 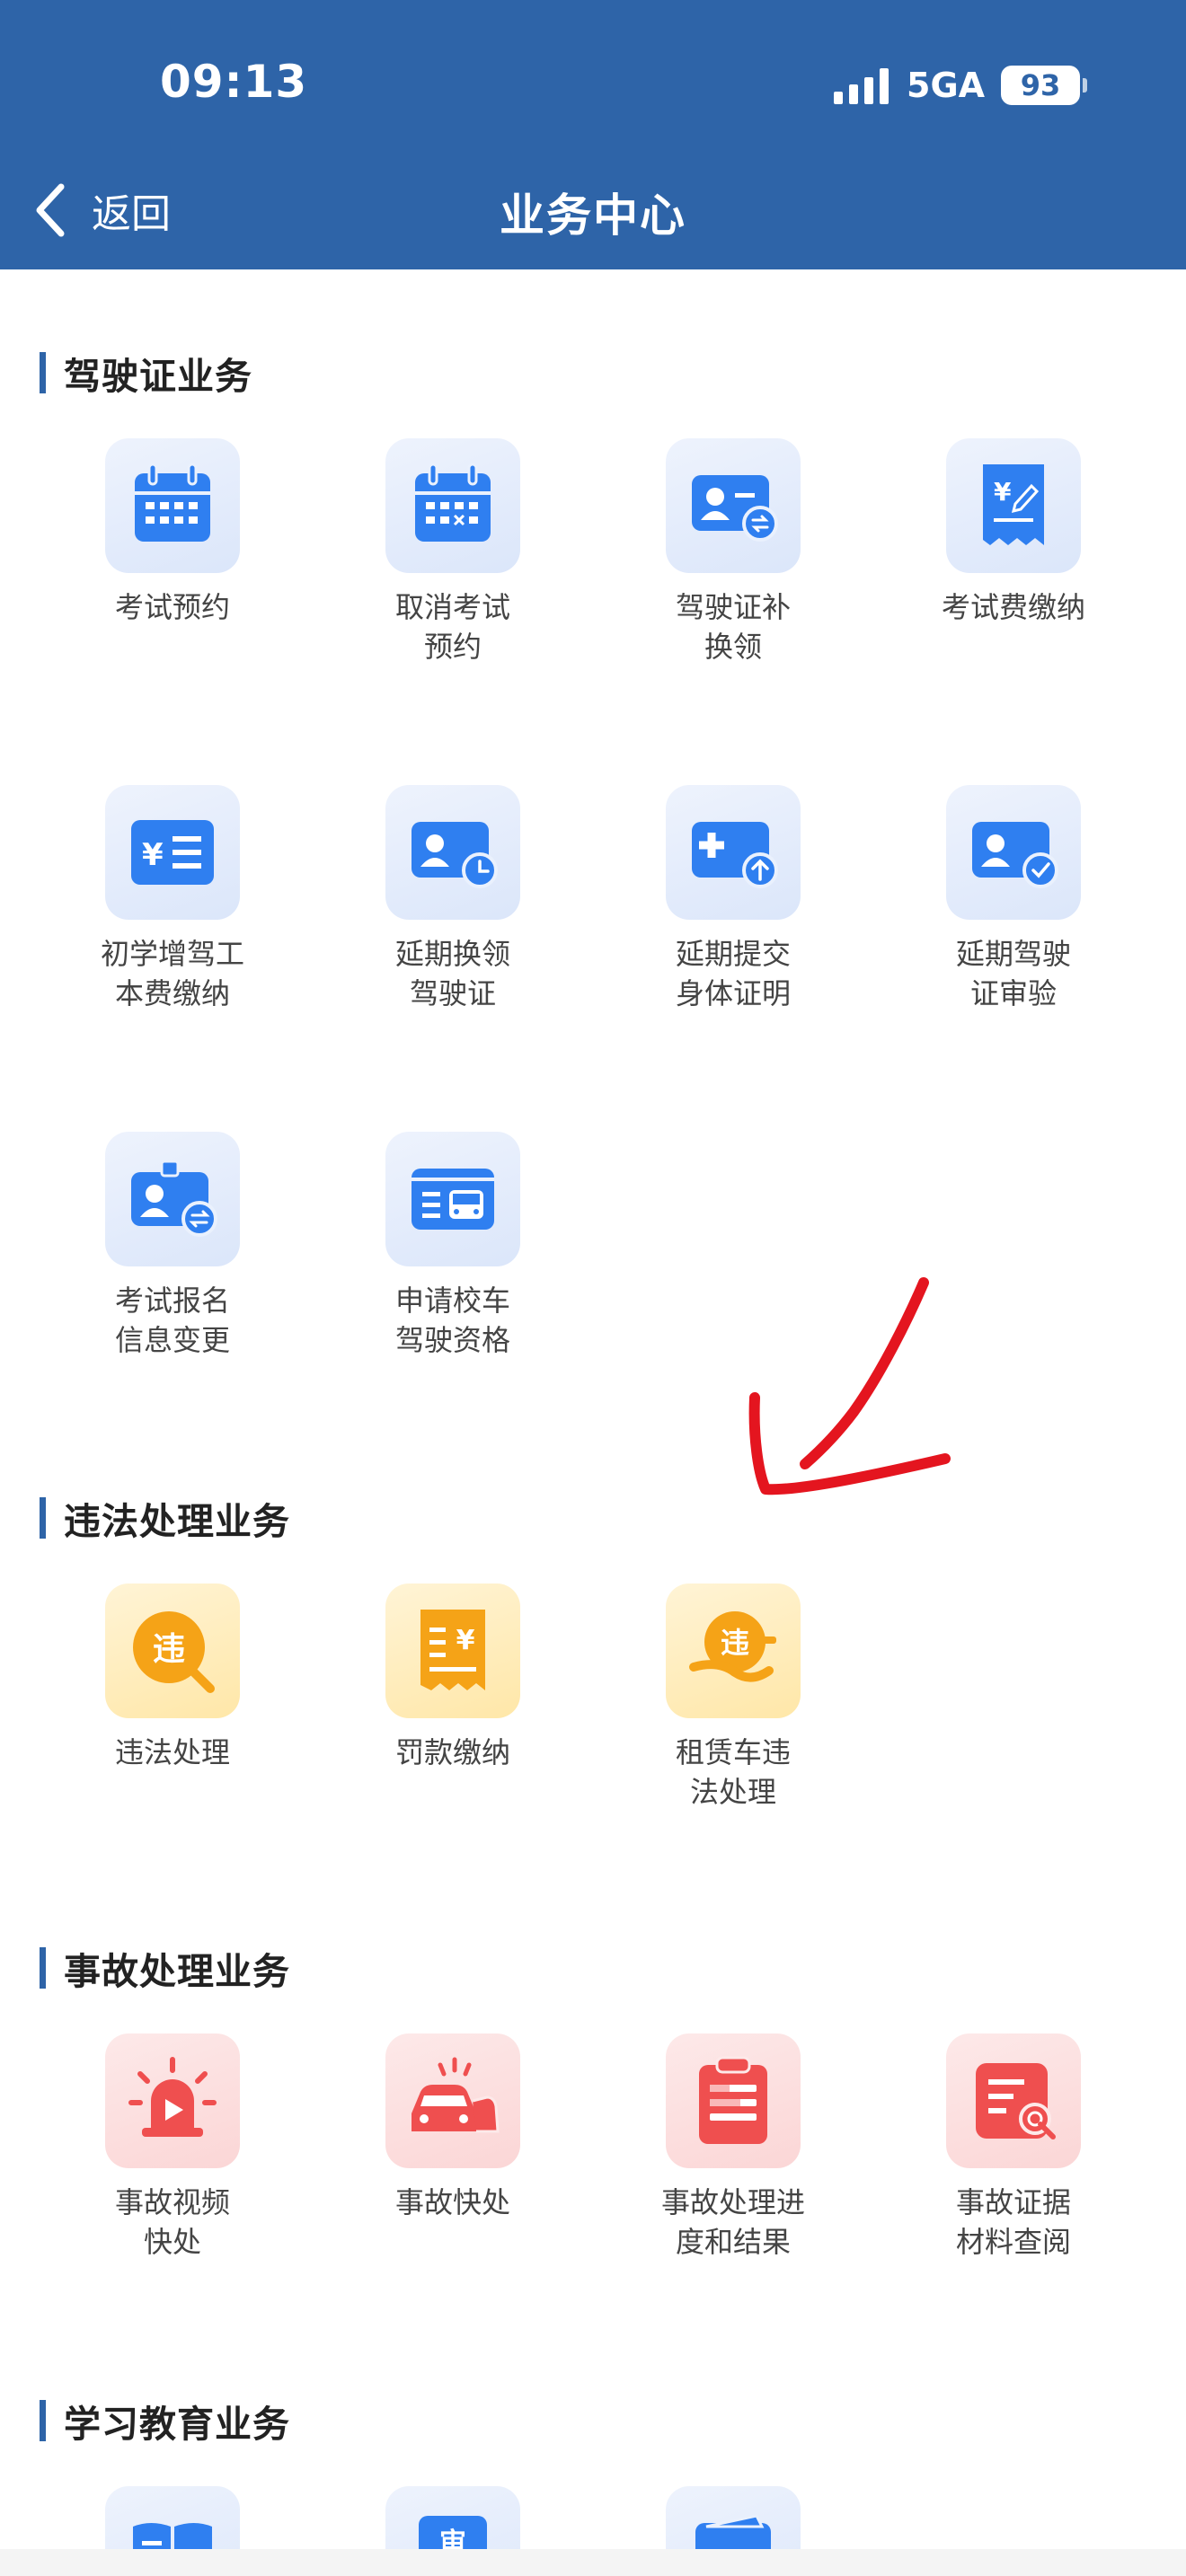 What do you see at coordinates (452, 1650) in the screenshot?
I see `fine-receipt-icon: ¥` at bounding box center [452, 1650].